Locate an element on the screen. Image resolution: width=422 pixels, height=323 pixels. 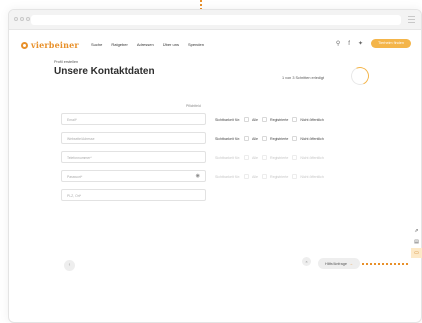
site-logo: vierbeiner is located at coordinates (50, 45).